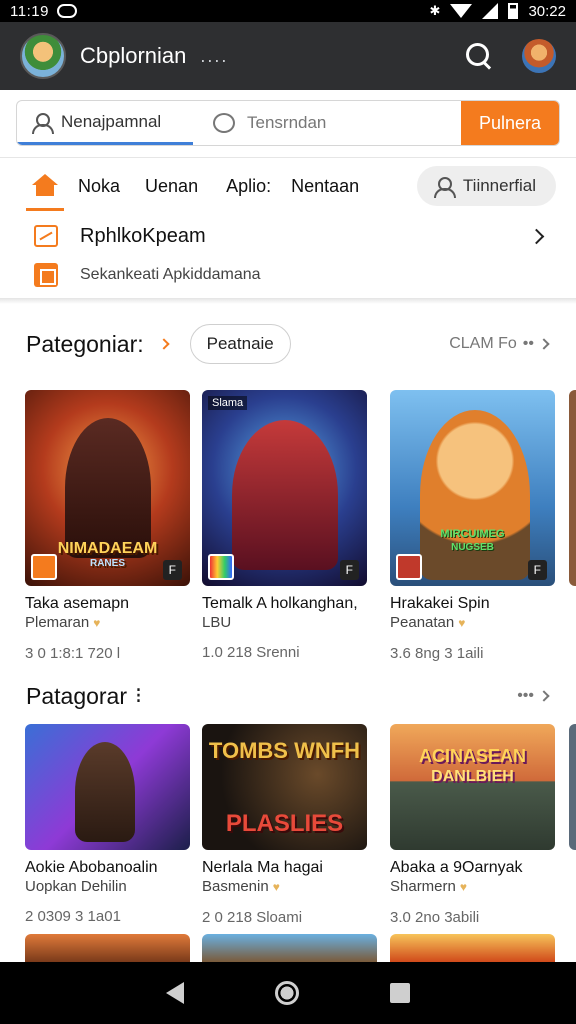 This screenshot has width=576, height=1024. I want to click on see-more-link: CLAM Fo ••, so click(499, 344).